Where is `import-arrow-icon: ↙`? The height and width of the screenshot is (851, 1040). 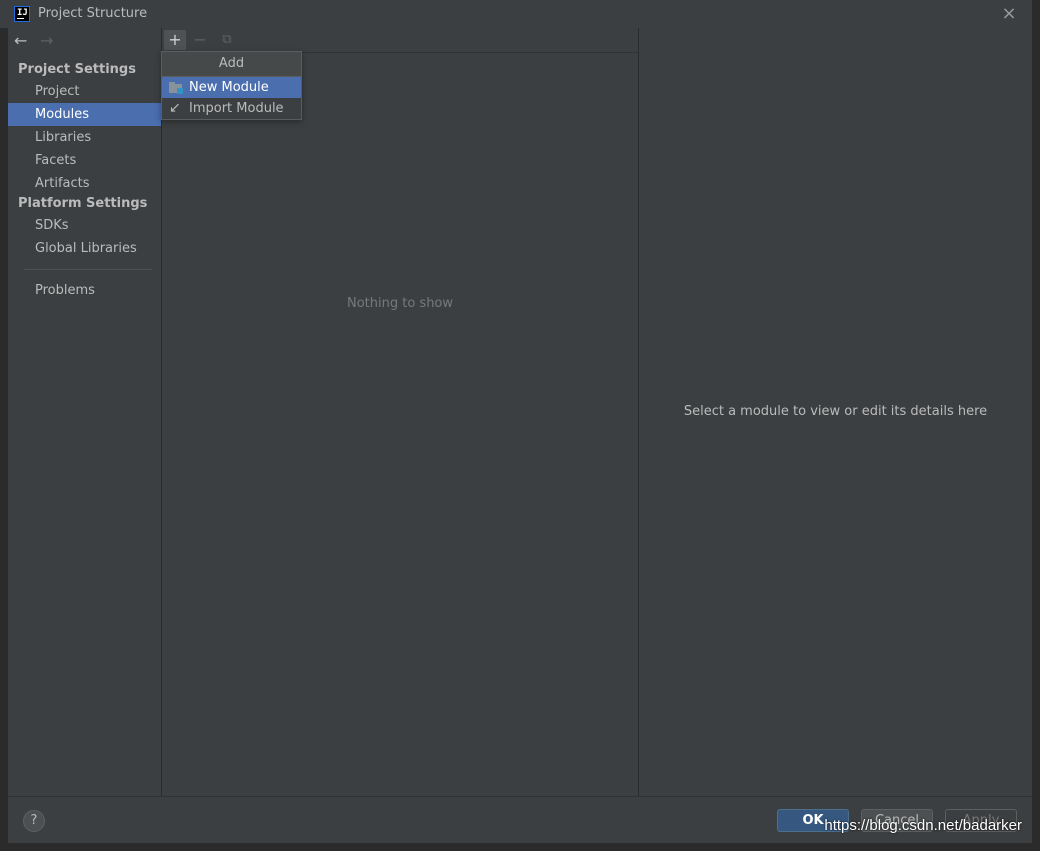 import-arrow-icon: ↙ is located at coordinates (175, 108).